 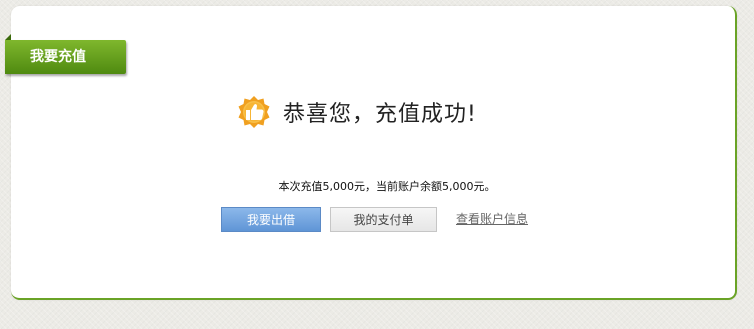 What do you see at coordinates (492, 218) in the screenshot?
I see `view-account-info-link: 查看账户信息` at bounding box center [492, 218].